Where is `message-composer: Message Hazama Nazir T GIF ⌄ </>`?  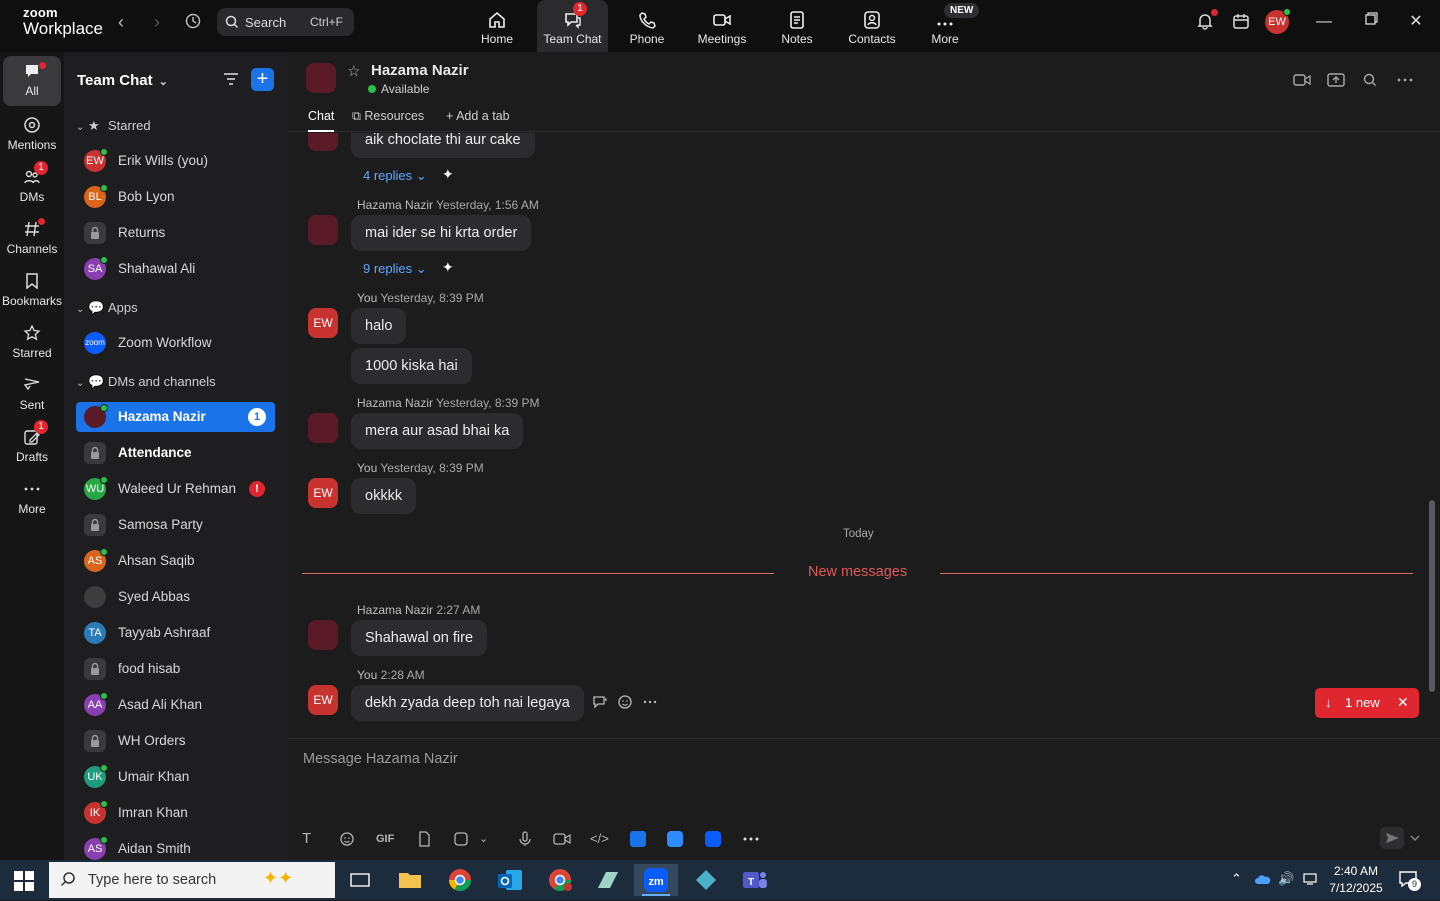 message-composer: Message Hazama Nazir T GIF ⌄ </> is located at coordinates (864, 799).